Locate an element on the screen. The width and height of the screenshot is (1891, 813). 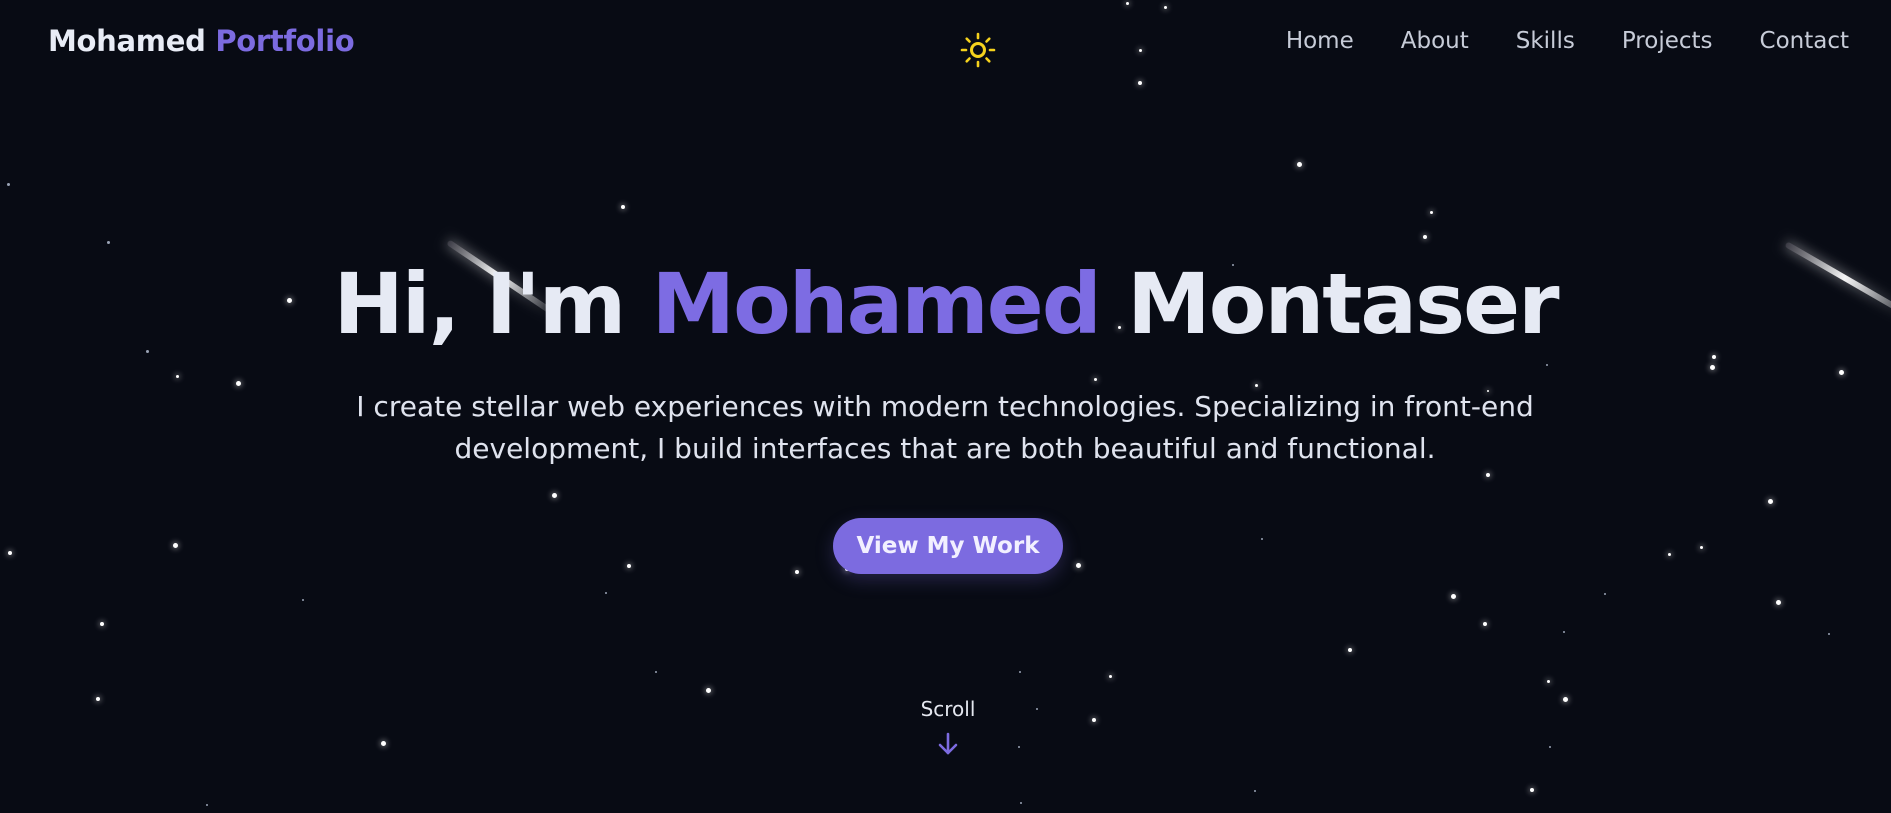
nav-links: Home About Skills Projects Contact is located at coordinates (1567, 41).